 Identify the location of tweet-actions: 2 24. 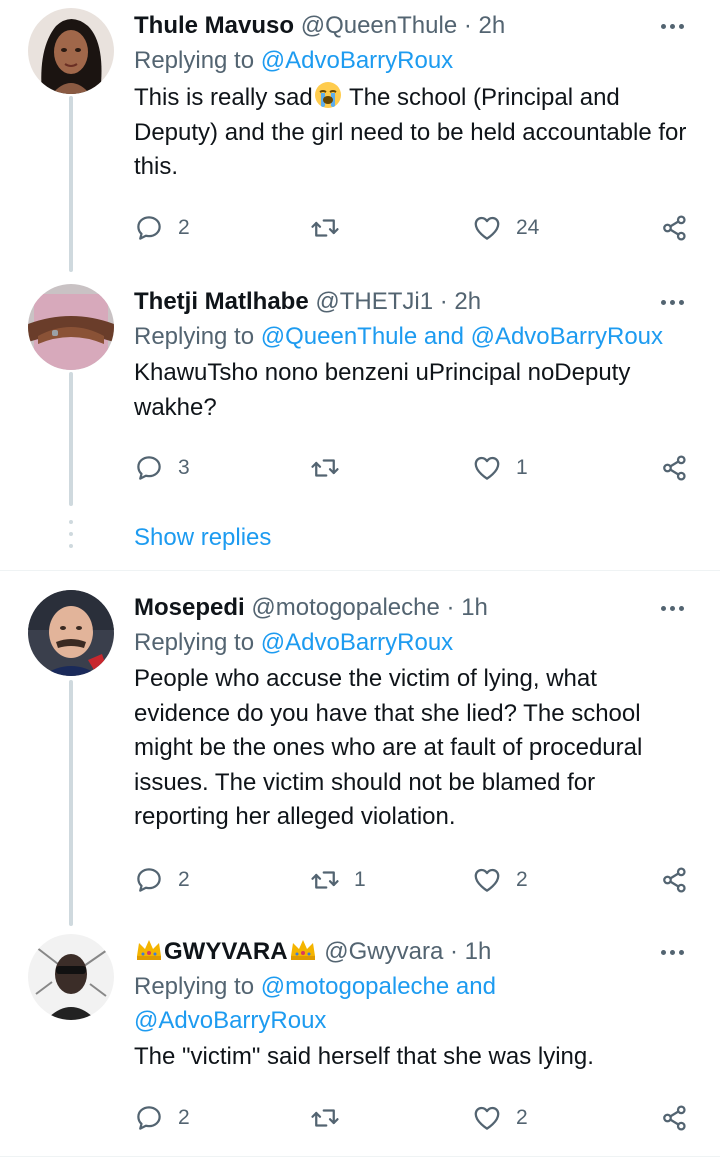
(414, 228).